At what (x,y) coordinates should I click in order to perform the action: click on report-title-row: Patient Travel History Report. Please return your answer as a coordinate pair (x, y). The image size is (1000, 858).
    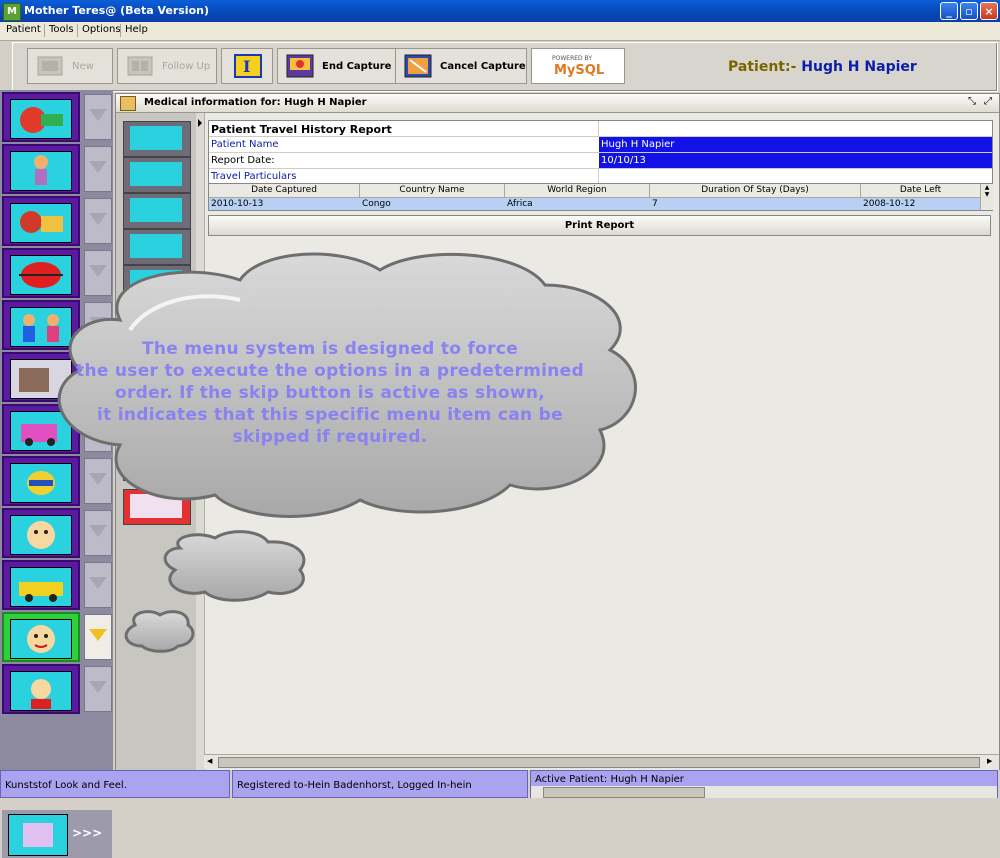
    Looking at the image, I should click on (600, 129).